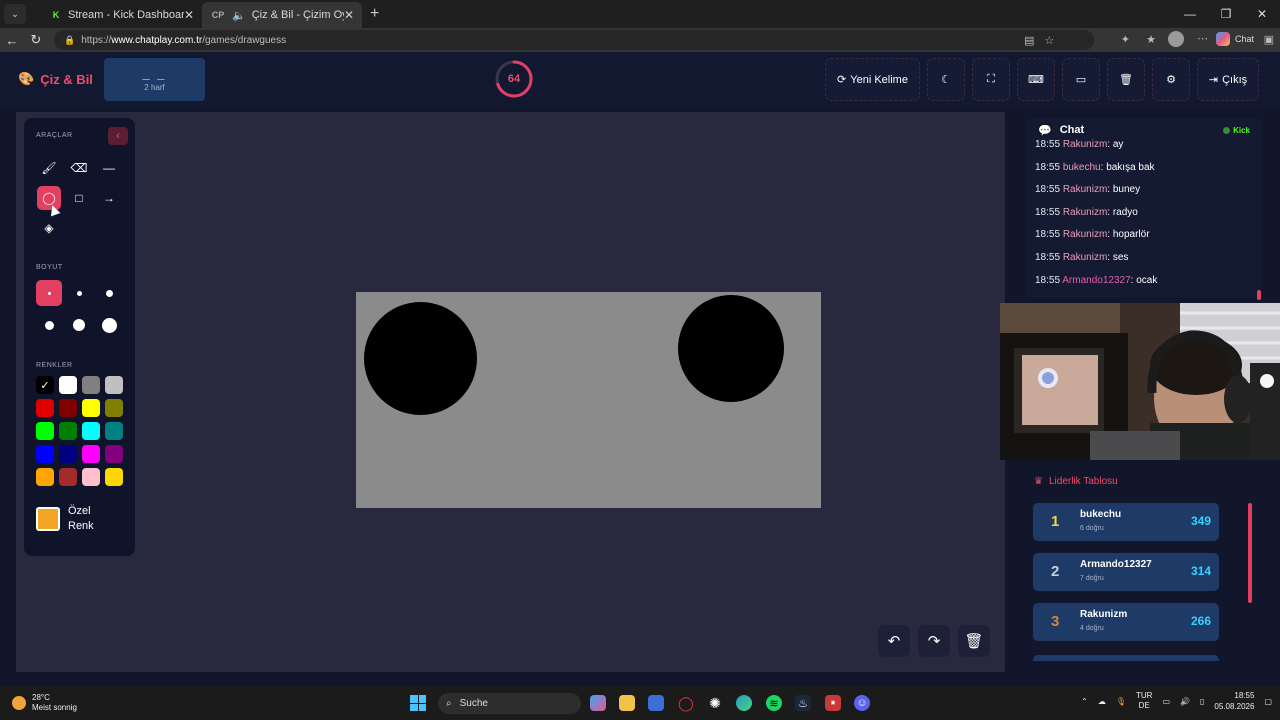 The image size is (1280, 720). I want to click on fill-tool: ◈, so click(49, 228).